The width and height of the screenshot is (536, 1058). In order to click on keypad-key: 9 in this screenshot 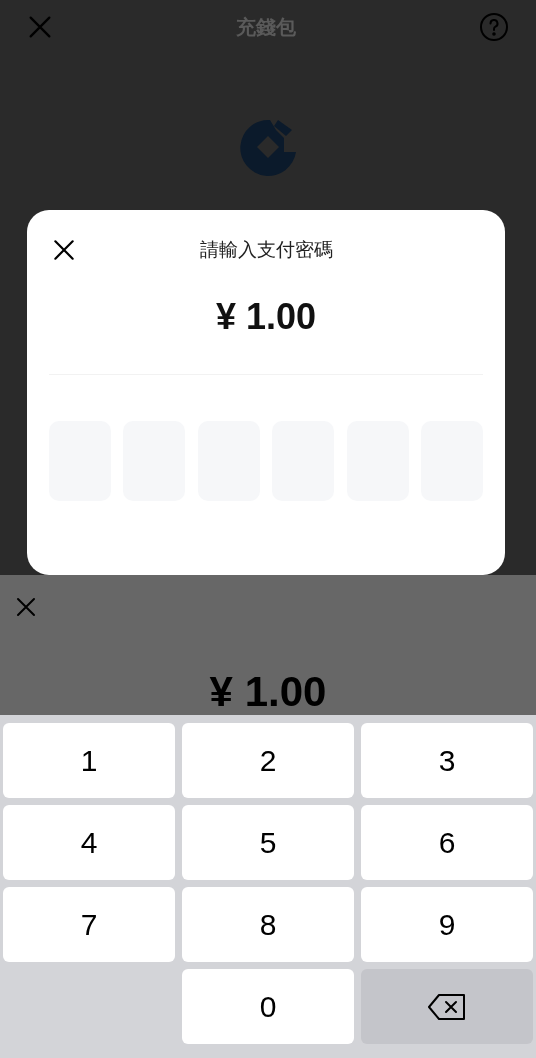, I will do `click(447, 924)`.